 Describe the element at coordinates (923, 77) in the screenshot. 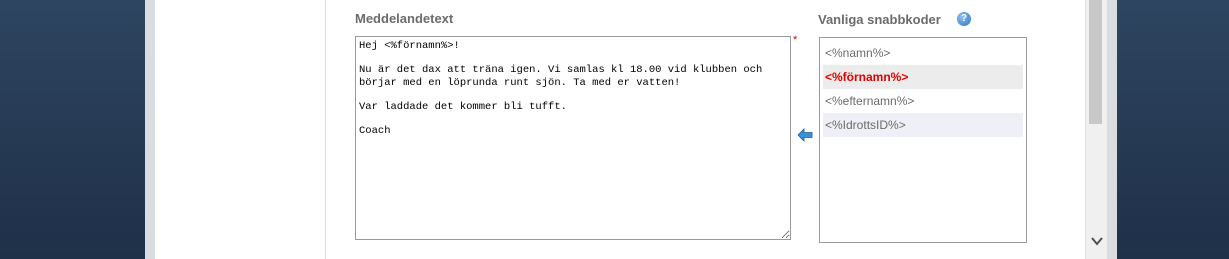

I see `shortcode-item-fornamn: <%förnamn%>` at that location.